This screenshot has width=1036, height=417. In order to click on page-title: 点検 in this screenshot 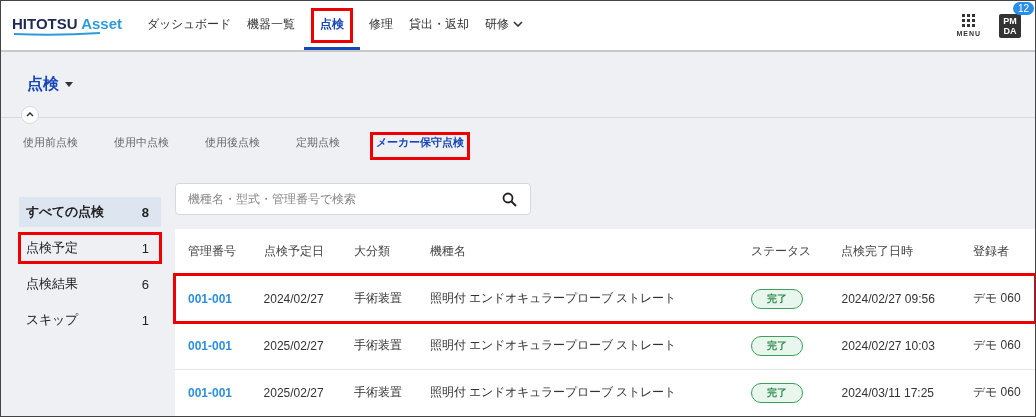, I will do `click(50, 85)`.